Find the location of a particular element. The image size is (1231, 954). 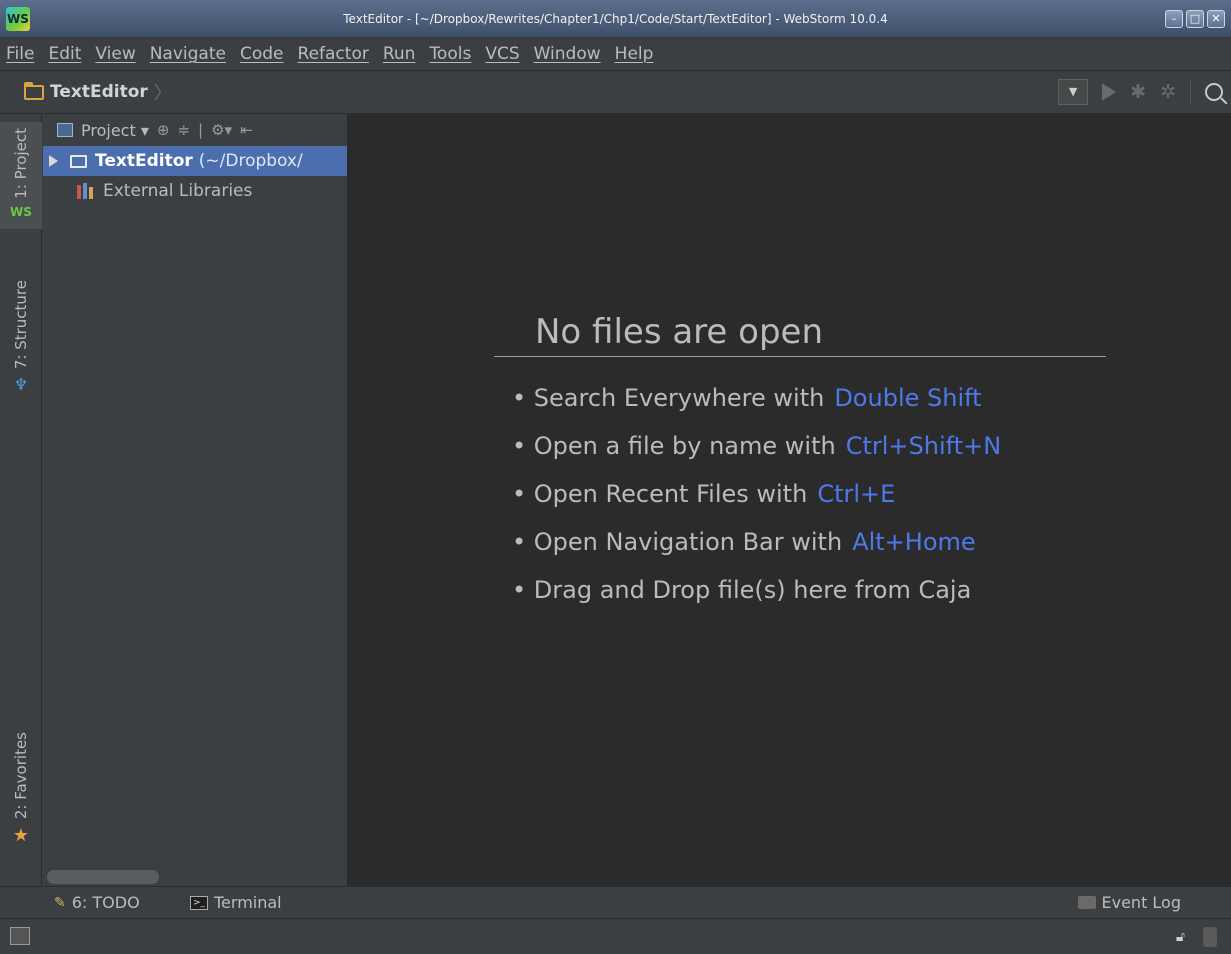

hint-item: • Open a file by name with Ctrl+Shift+N is located at coordinates (757, 446).